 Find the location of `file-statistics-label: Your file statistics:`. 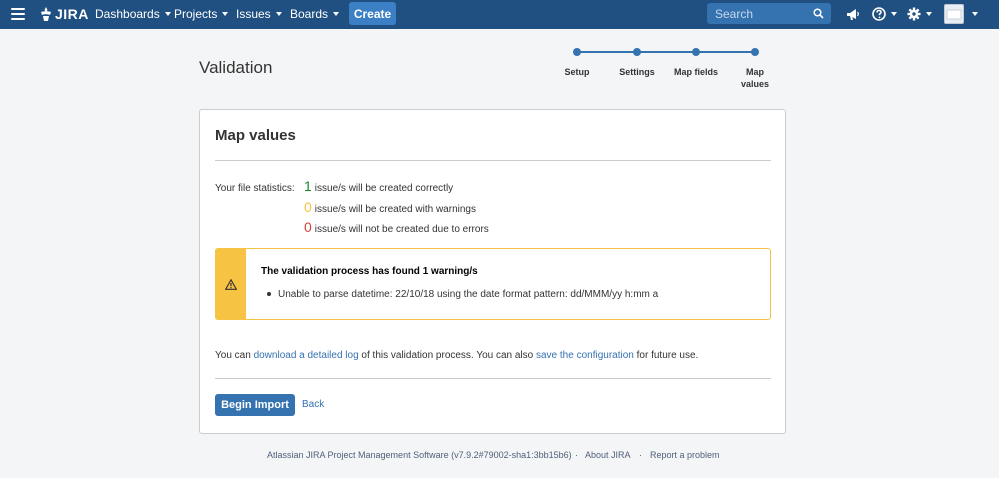

file-statistics-label: Your file statistics: is located at coordinates (255, 188).